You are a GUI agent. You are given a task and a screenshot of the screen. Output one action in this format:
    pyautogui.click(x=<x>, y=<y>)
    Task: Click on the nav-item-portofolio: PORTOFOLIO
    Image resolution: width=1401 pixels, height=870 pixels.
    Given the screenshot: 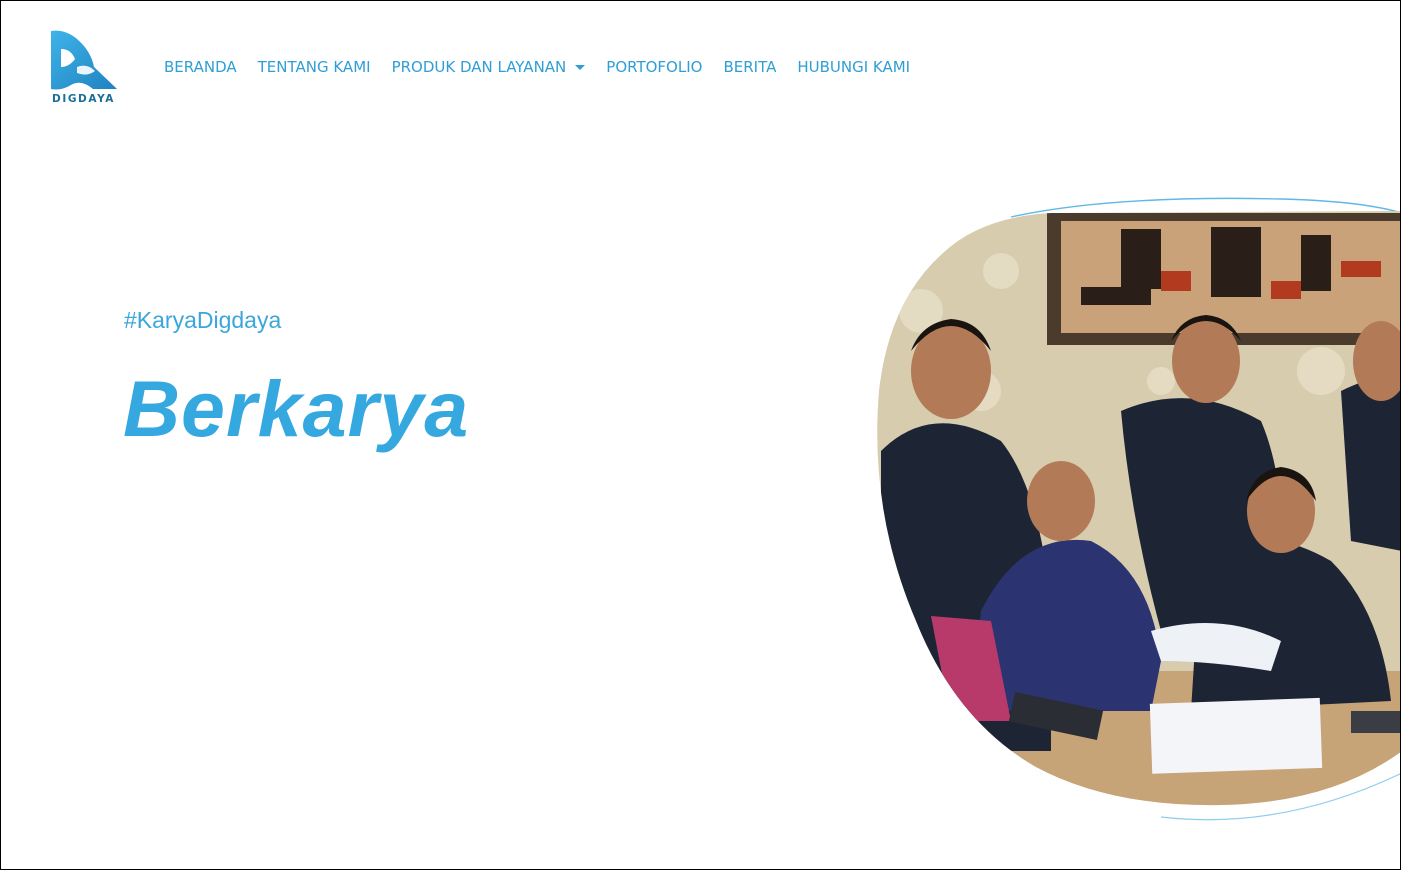 What is the action you would take?
    pyautogui.click(x=654, y=67)
    